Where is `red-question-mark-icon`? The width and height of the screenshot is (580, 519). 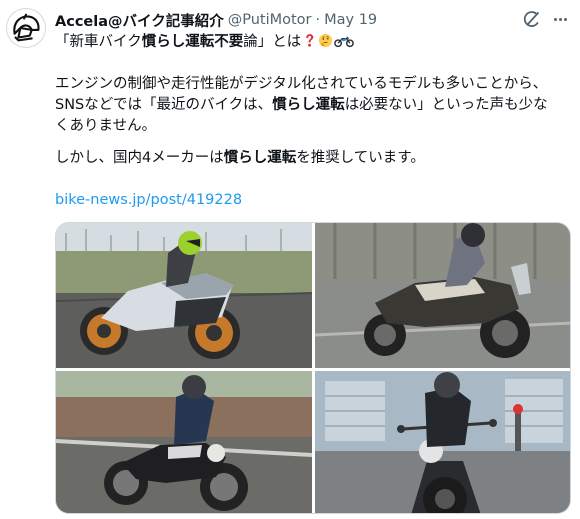 red-question-mark-icon is located at coordinates (310, 40).